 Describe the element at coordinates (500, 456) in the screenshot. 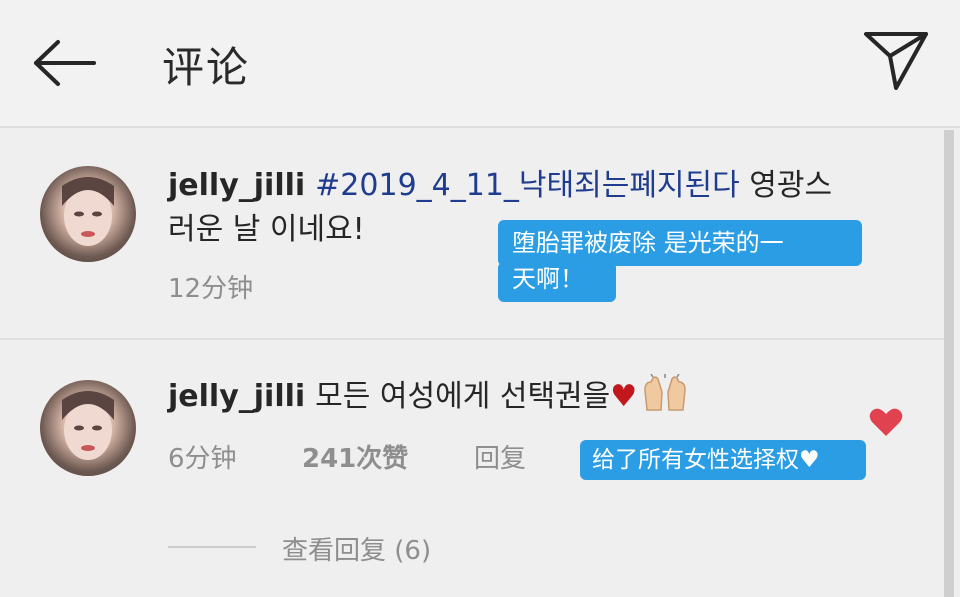

I see `reply-button: 回复` at that location.